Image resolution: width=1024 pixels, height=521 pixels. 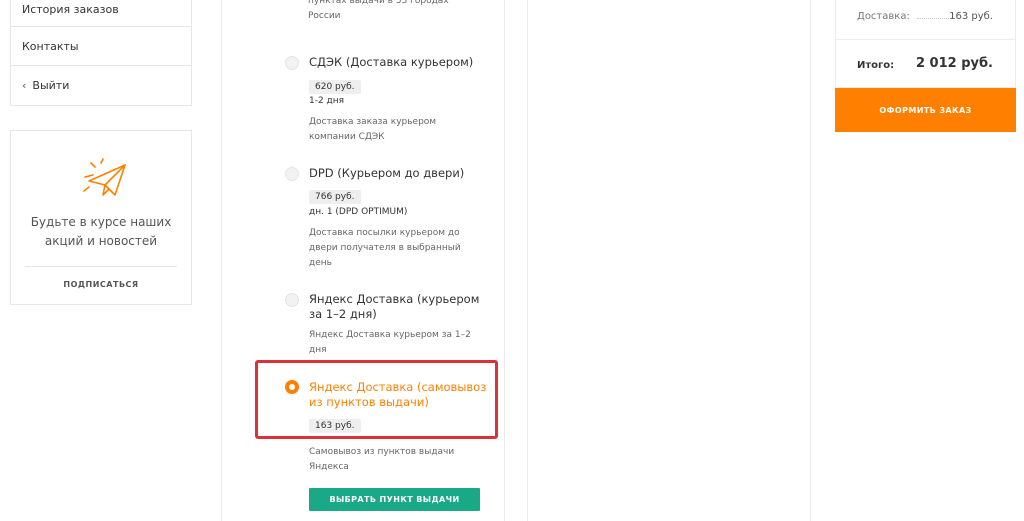 I want to click on chevron-left-icon: ‹, so click(x=24, y=85).